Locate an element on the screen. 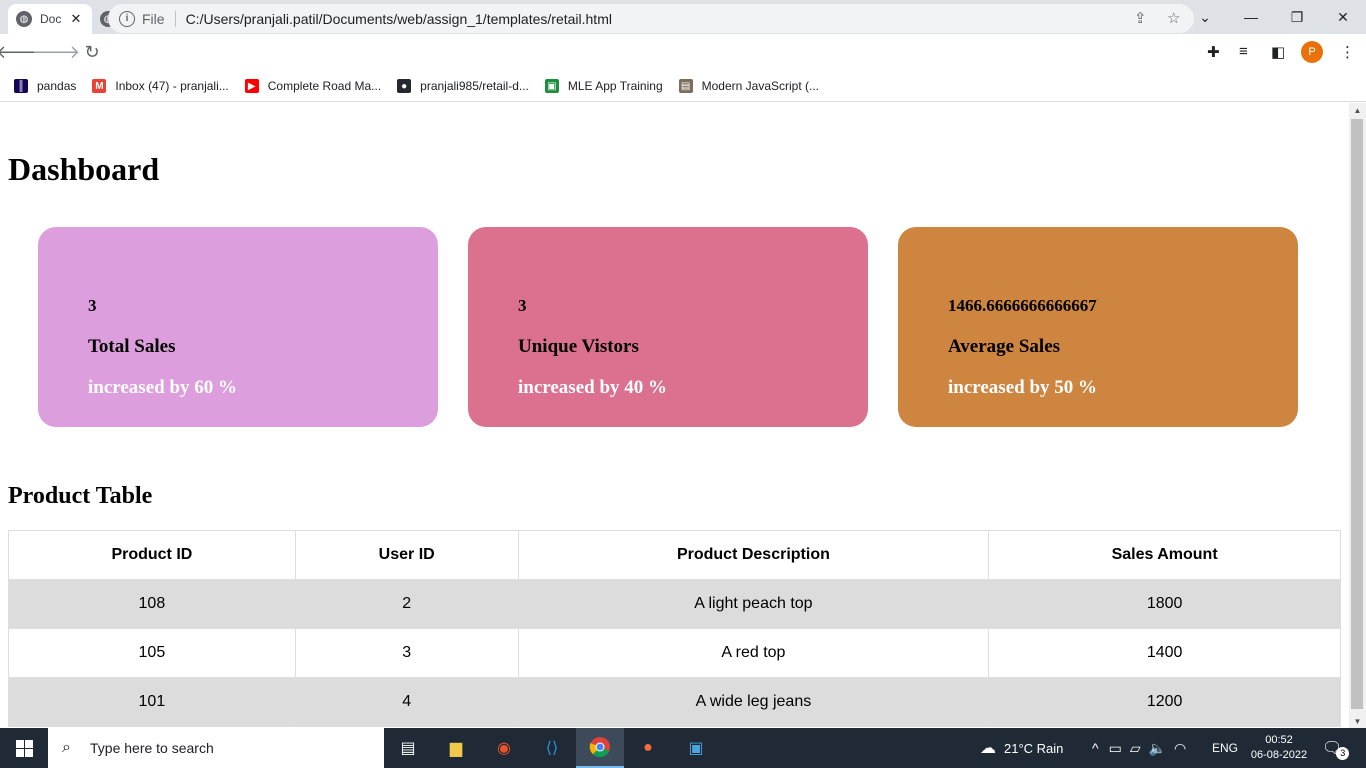  cell-sales-amount: 1800 is located at coordinates (1164, 604).